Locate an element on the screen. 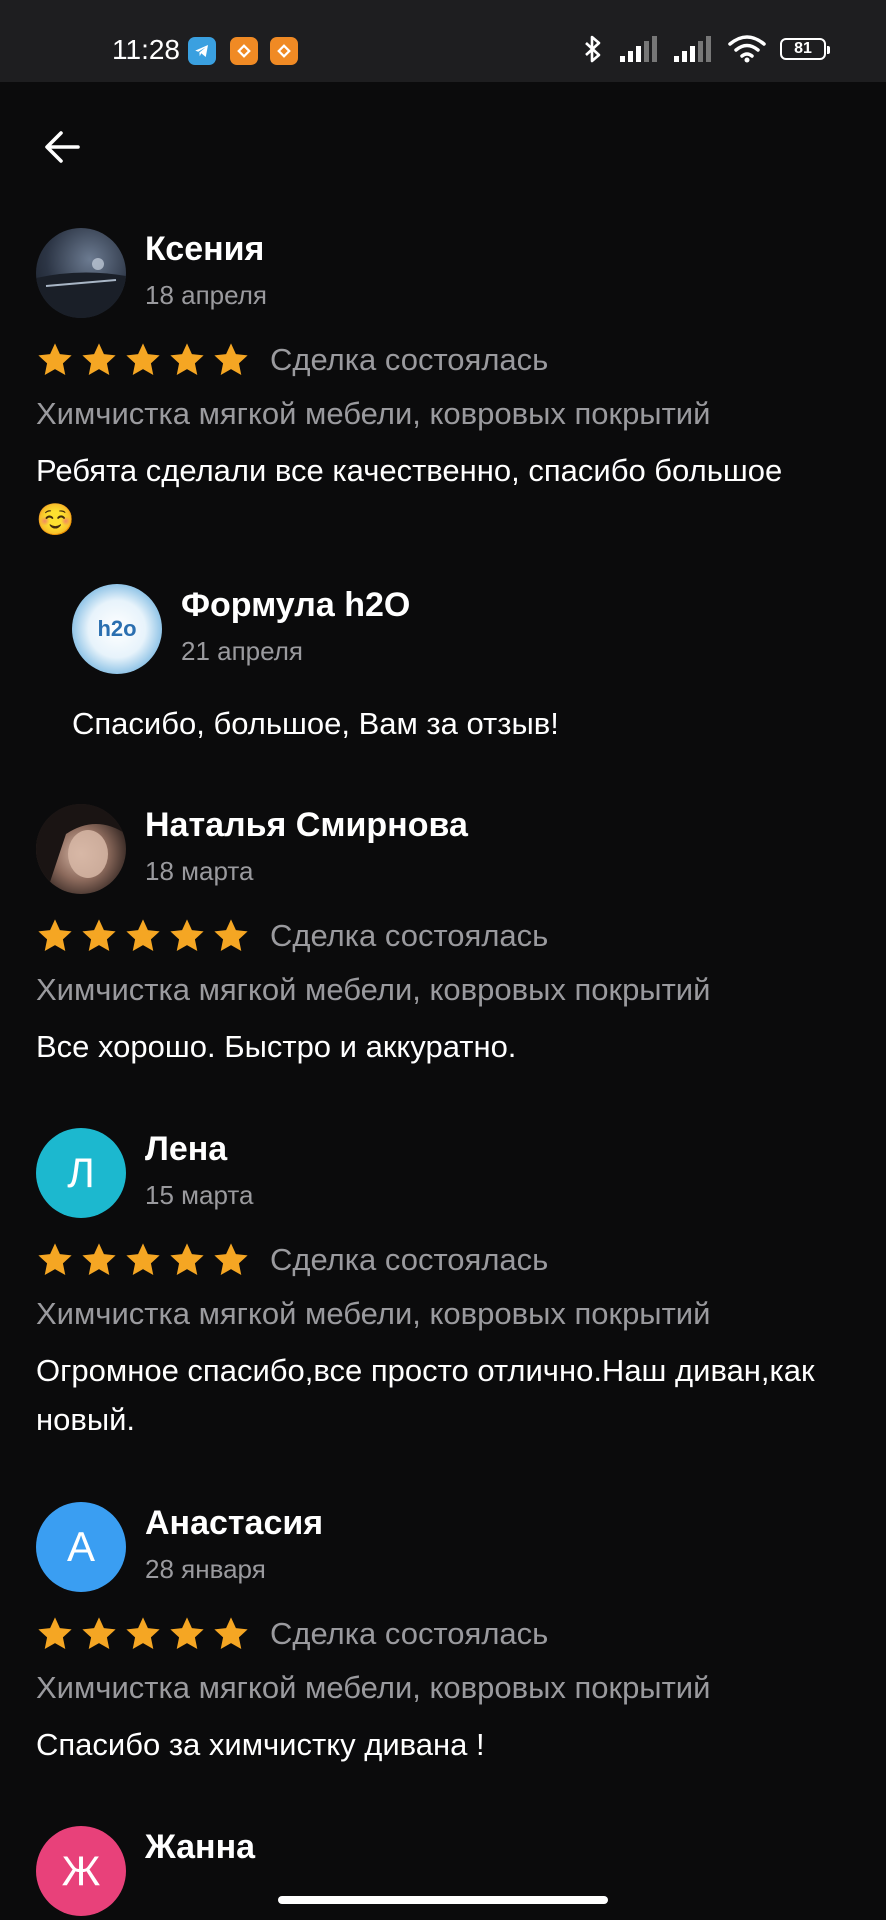  business-avatar: h2o is located at coordinates (117, 629).